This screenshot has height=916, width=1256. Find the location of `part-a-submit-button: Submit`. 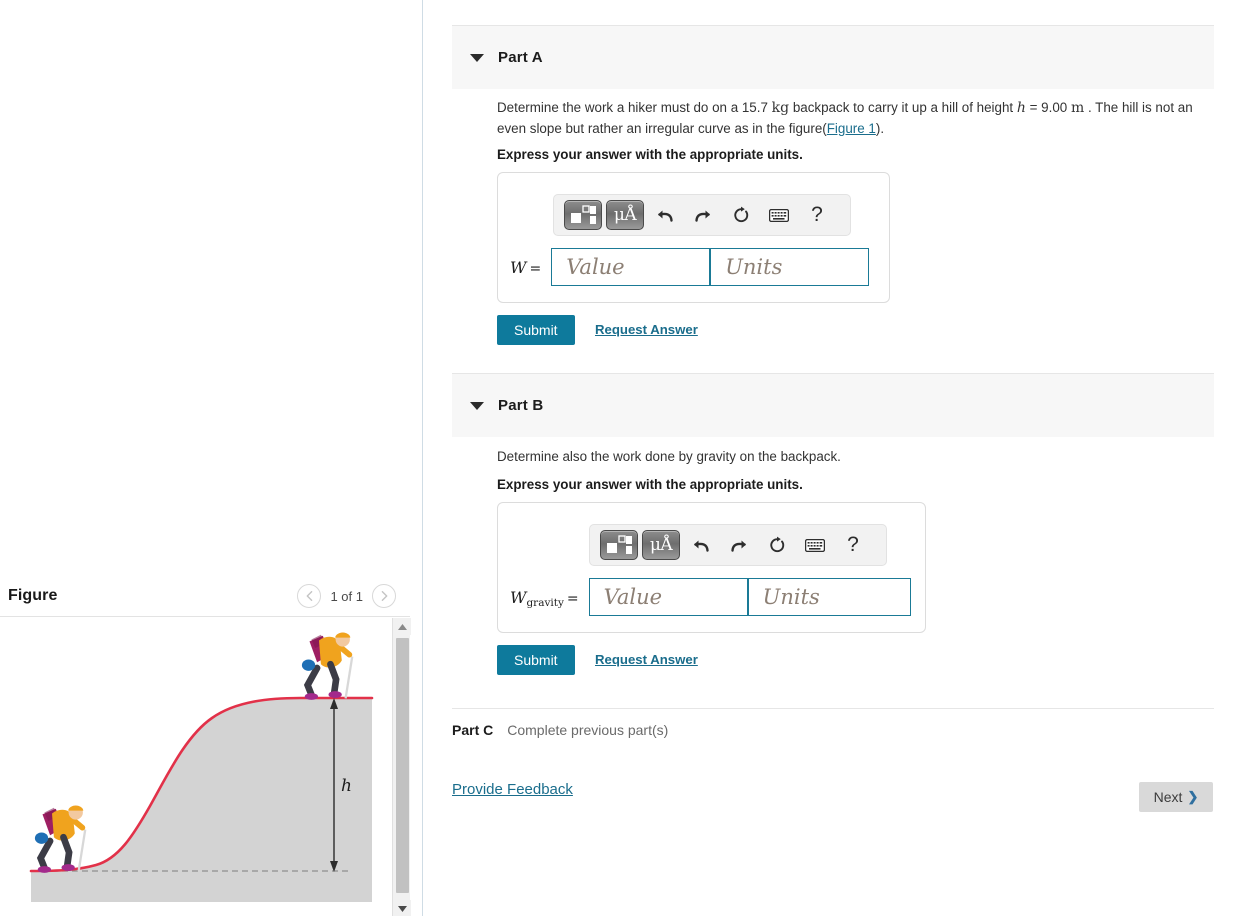

part-a-submit-button: Submit is located at coordinates (536, 330).